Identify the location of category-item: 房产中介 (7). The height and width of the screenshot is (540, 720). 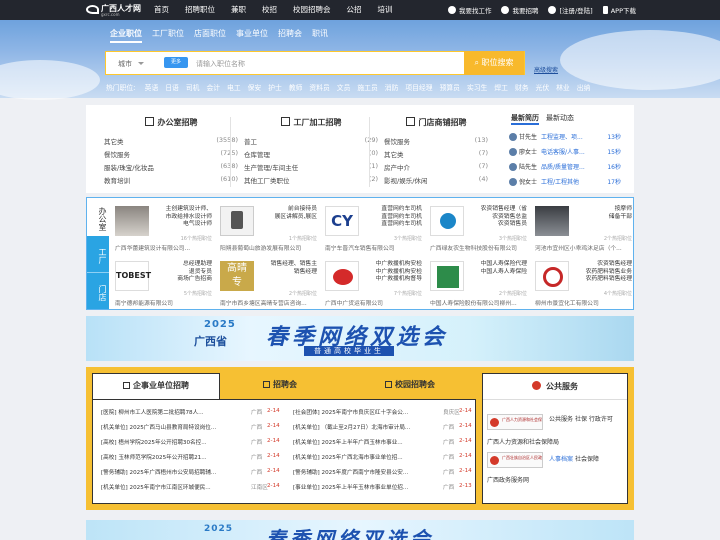
(436, 167).